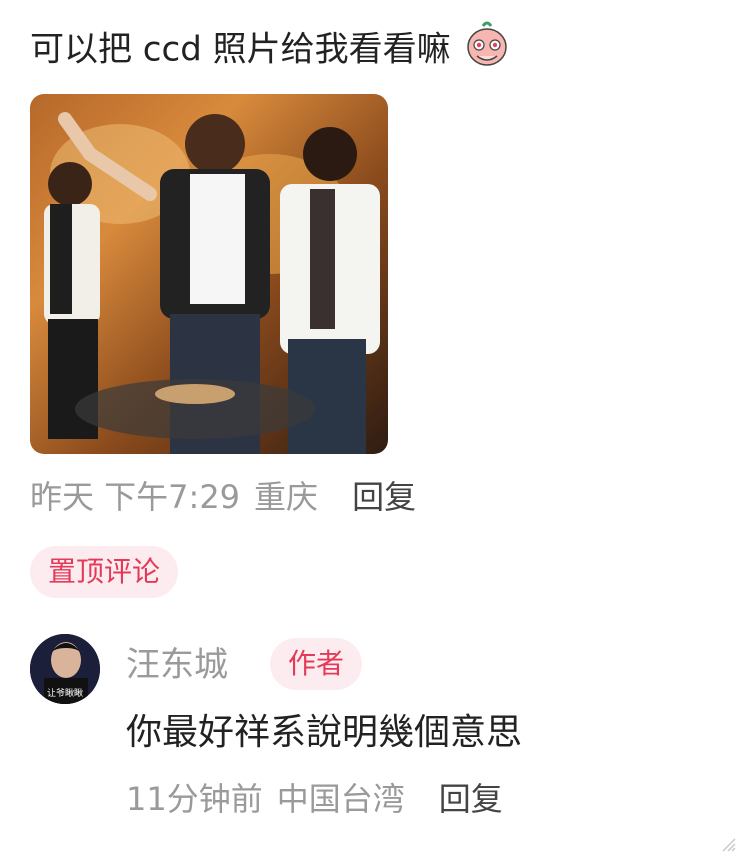 This screenshot has width=744, height=856. I want to click on reply-time: 11分钟前, so click(194, 799).